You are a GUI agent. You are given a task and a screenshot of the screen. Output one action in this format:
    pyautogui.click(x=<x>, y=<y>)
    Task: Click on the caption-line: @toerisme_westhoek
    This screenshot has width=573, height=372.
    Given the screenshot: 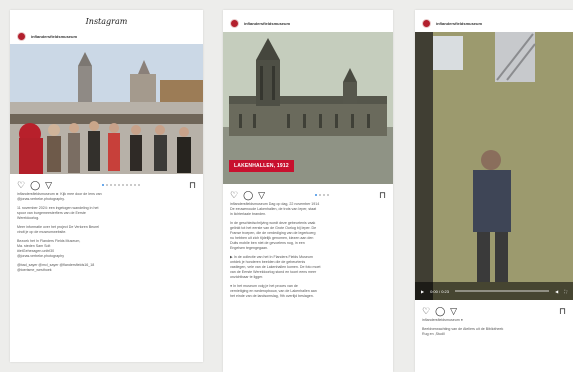 What is the action you would take?
    pyautogui.click(x=34, y=270)
    